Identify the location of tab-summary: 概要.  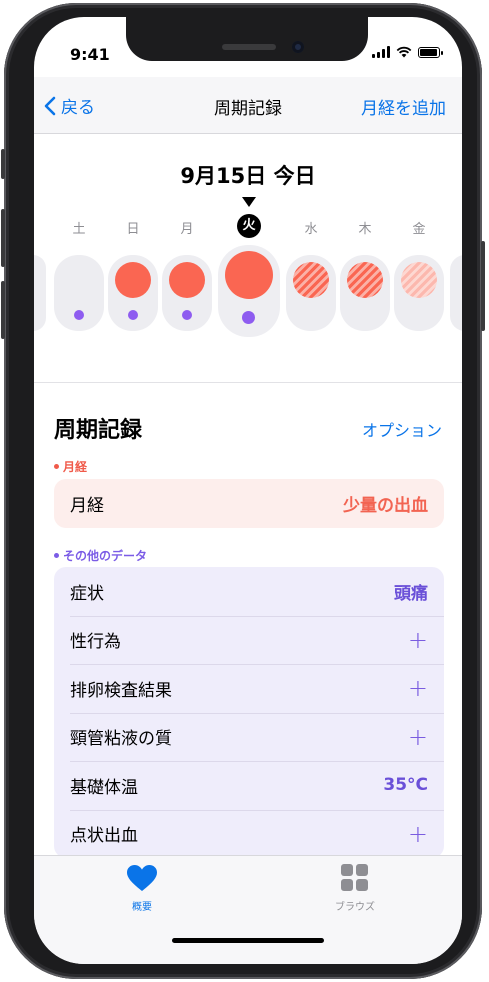
(142, 888).